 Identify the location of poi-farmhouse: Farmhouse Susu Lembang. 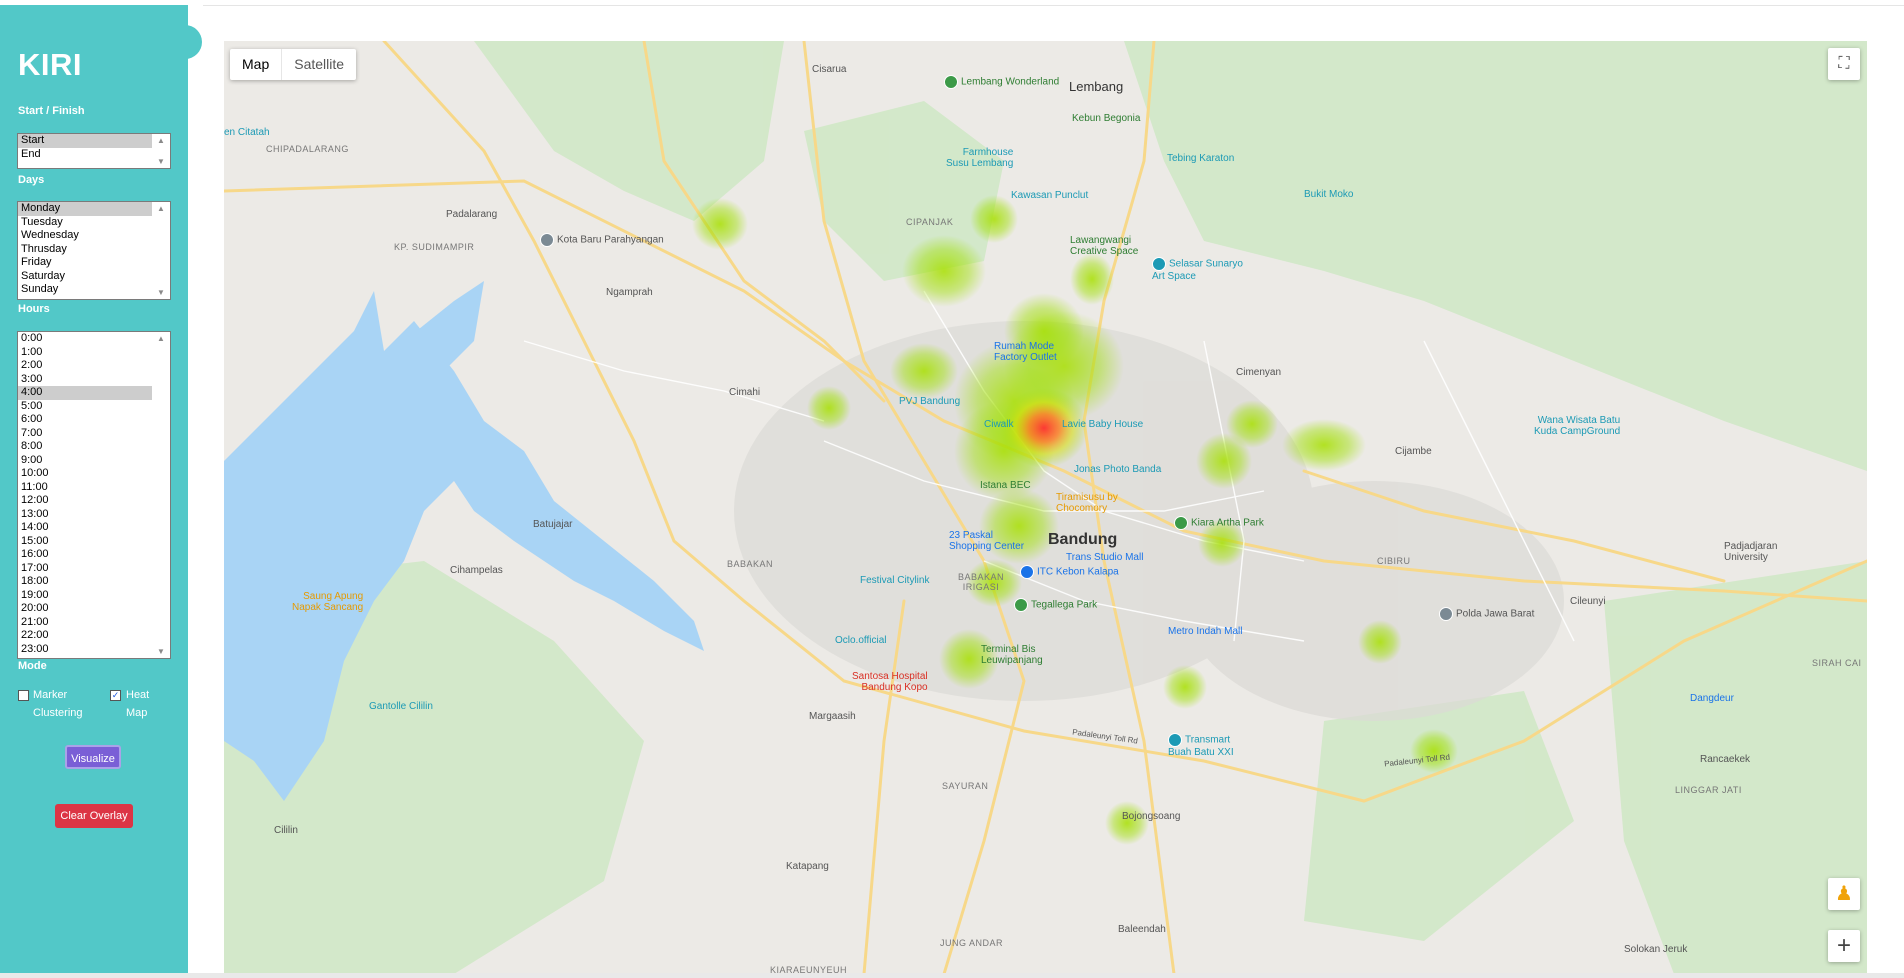
(979, 158).